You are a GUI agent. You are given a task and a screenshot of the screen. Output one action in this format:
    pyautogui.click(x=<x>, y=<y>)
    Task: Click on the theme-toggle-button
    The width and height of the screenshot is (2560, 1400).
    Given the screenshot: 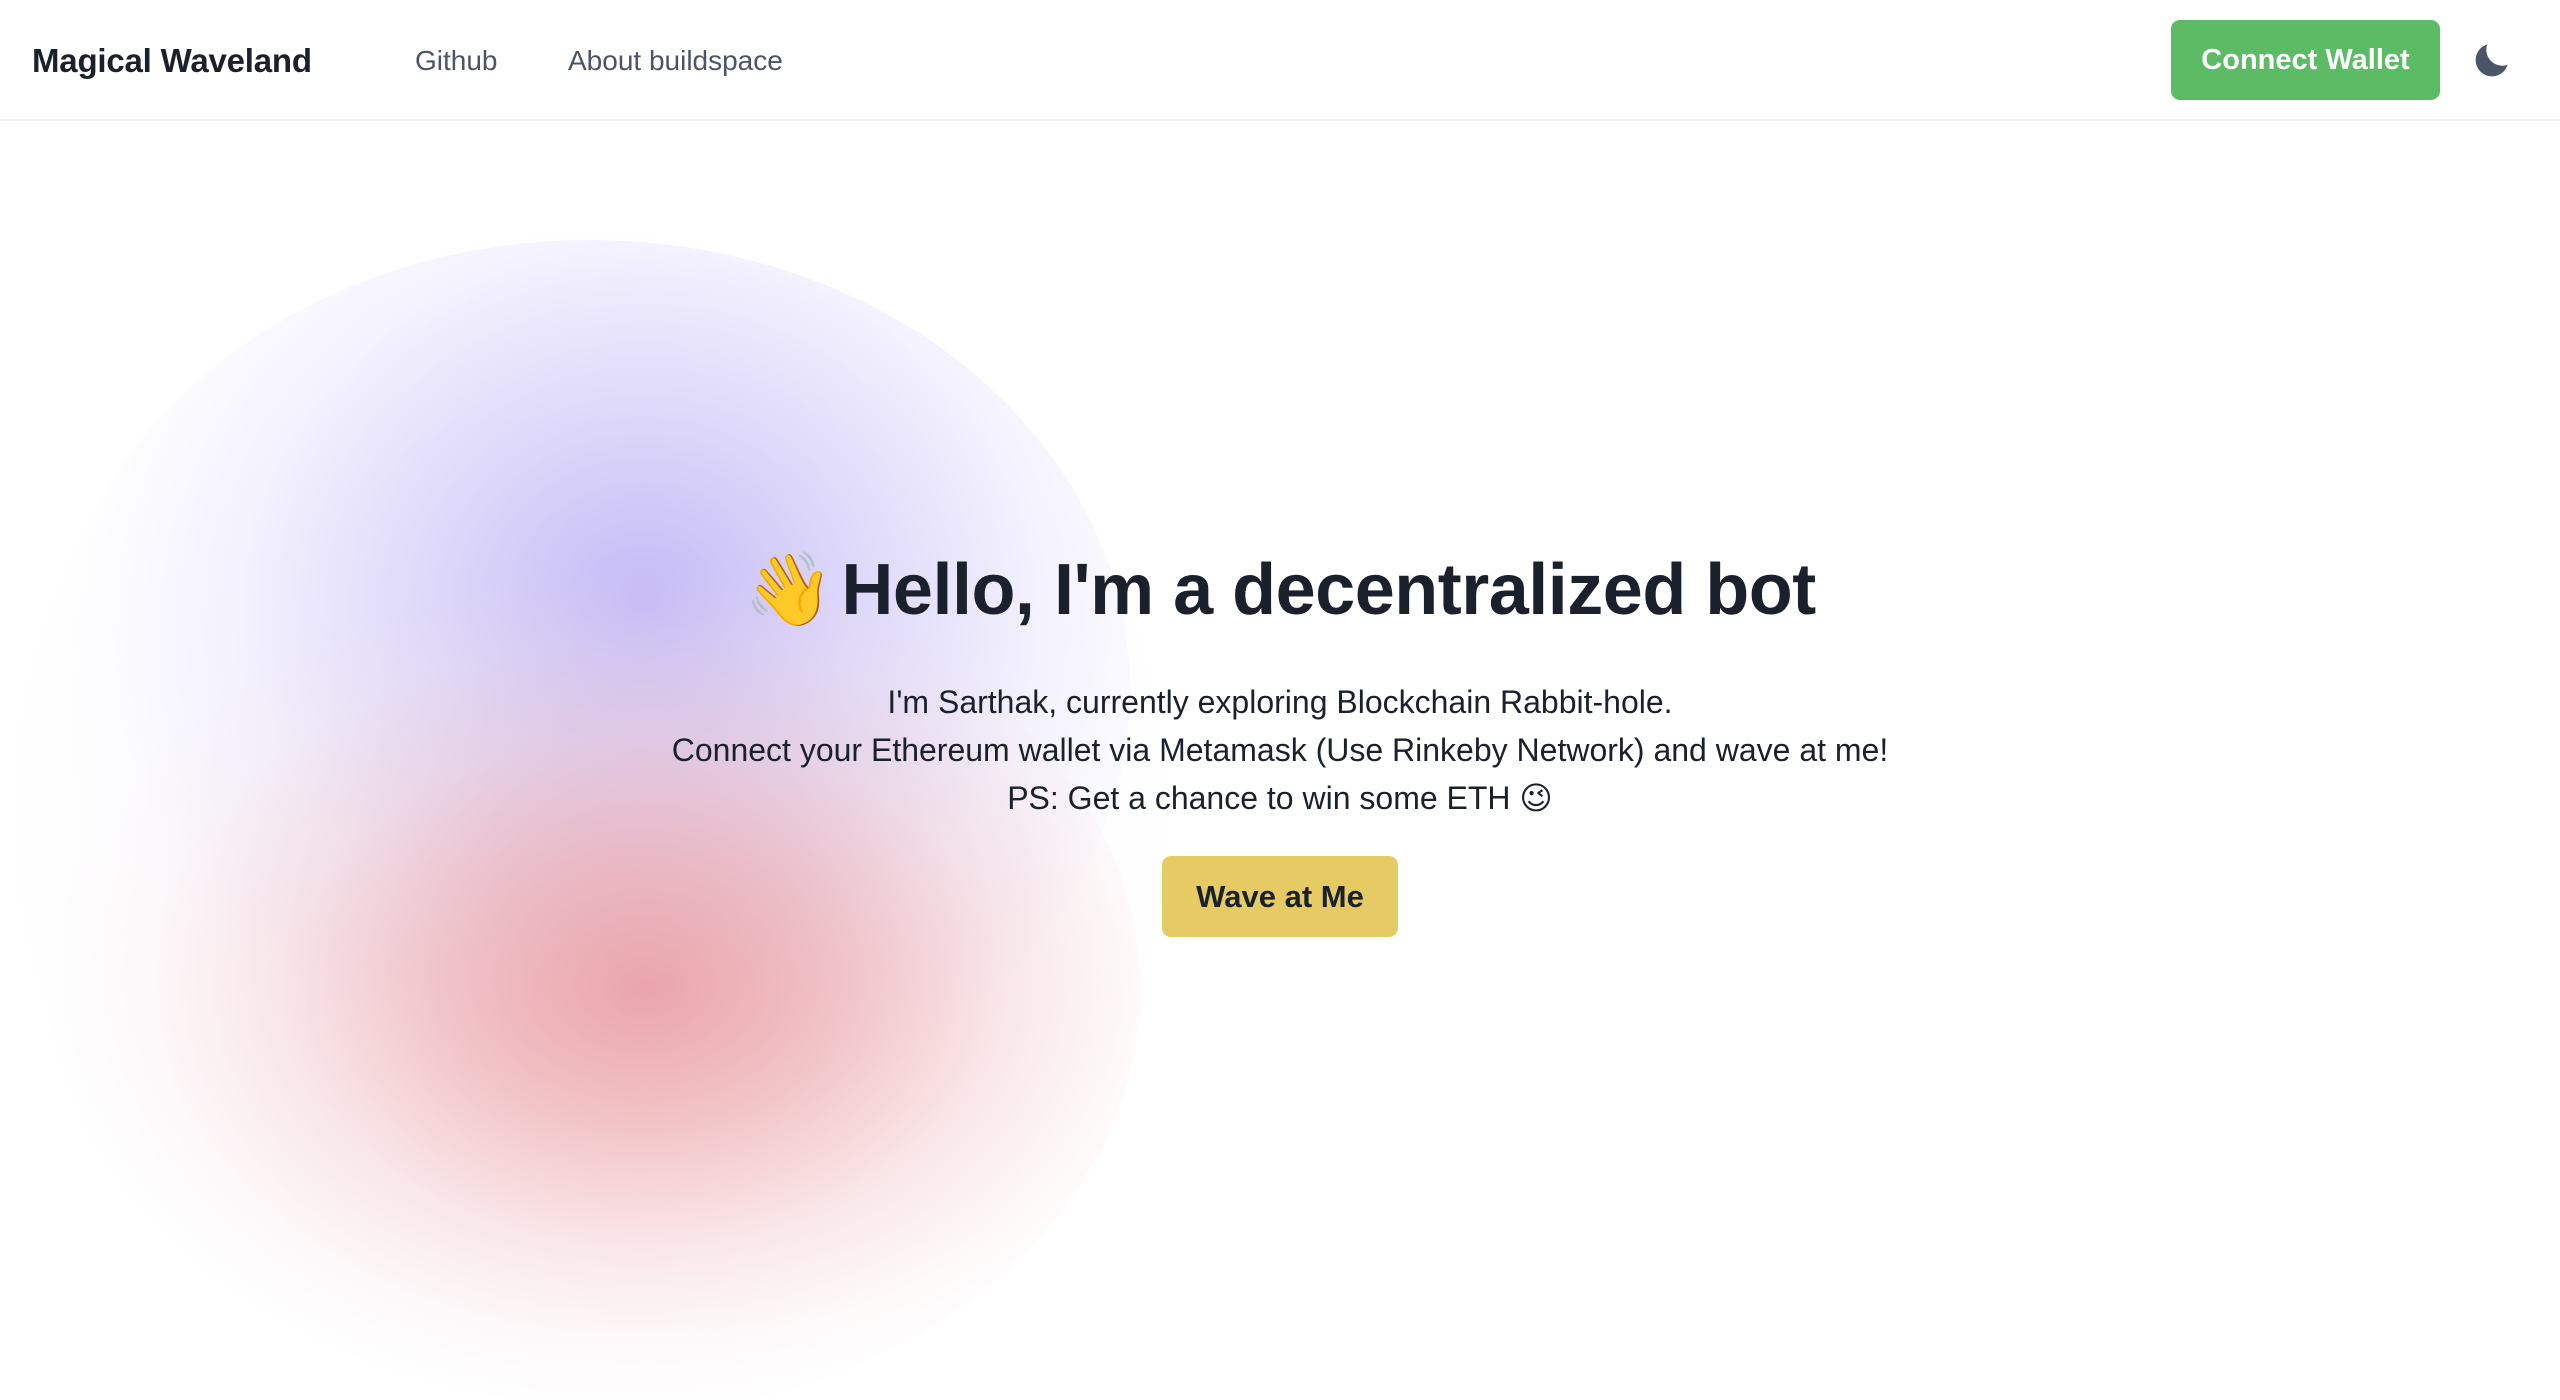 What is the action you would take?
    pyautogui.click(x=2492, y=60)
    